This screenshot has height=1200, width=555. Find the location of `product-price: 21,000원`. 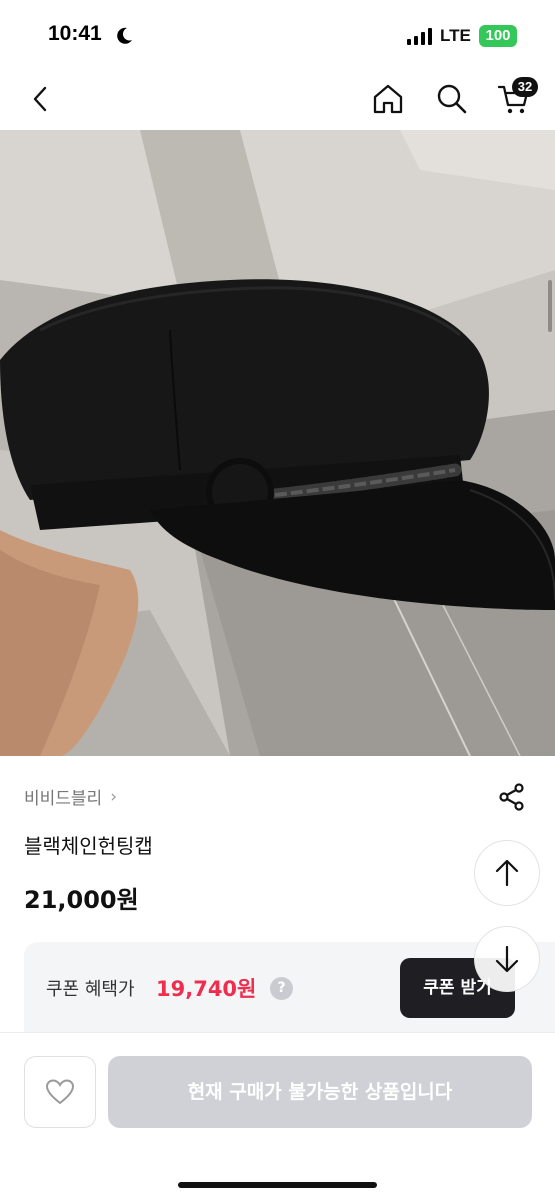

product-price: 21,000원 is located at coordinates (81, 900).